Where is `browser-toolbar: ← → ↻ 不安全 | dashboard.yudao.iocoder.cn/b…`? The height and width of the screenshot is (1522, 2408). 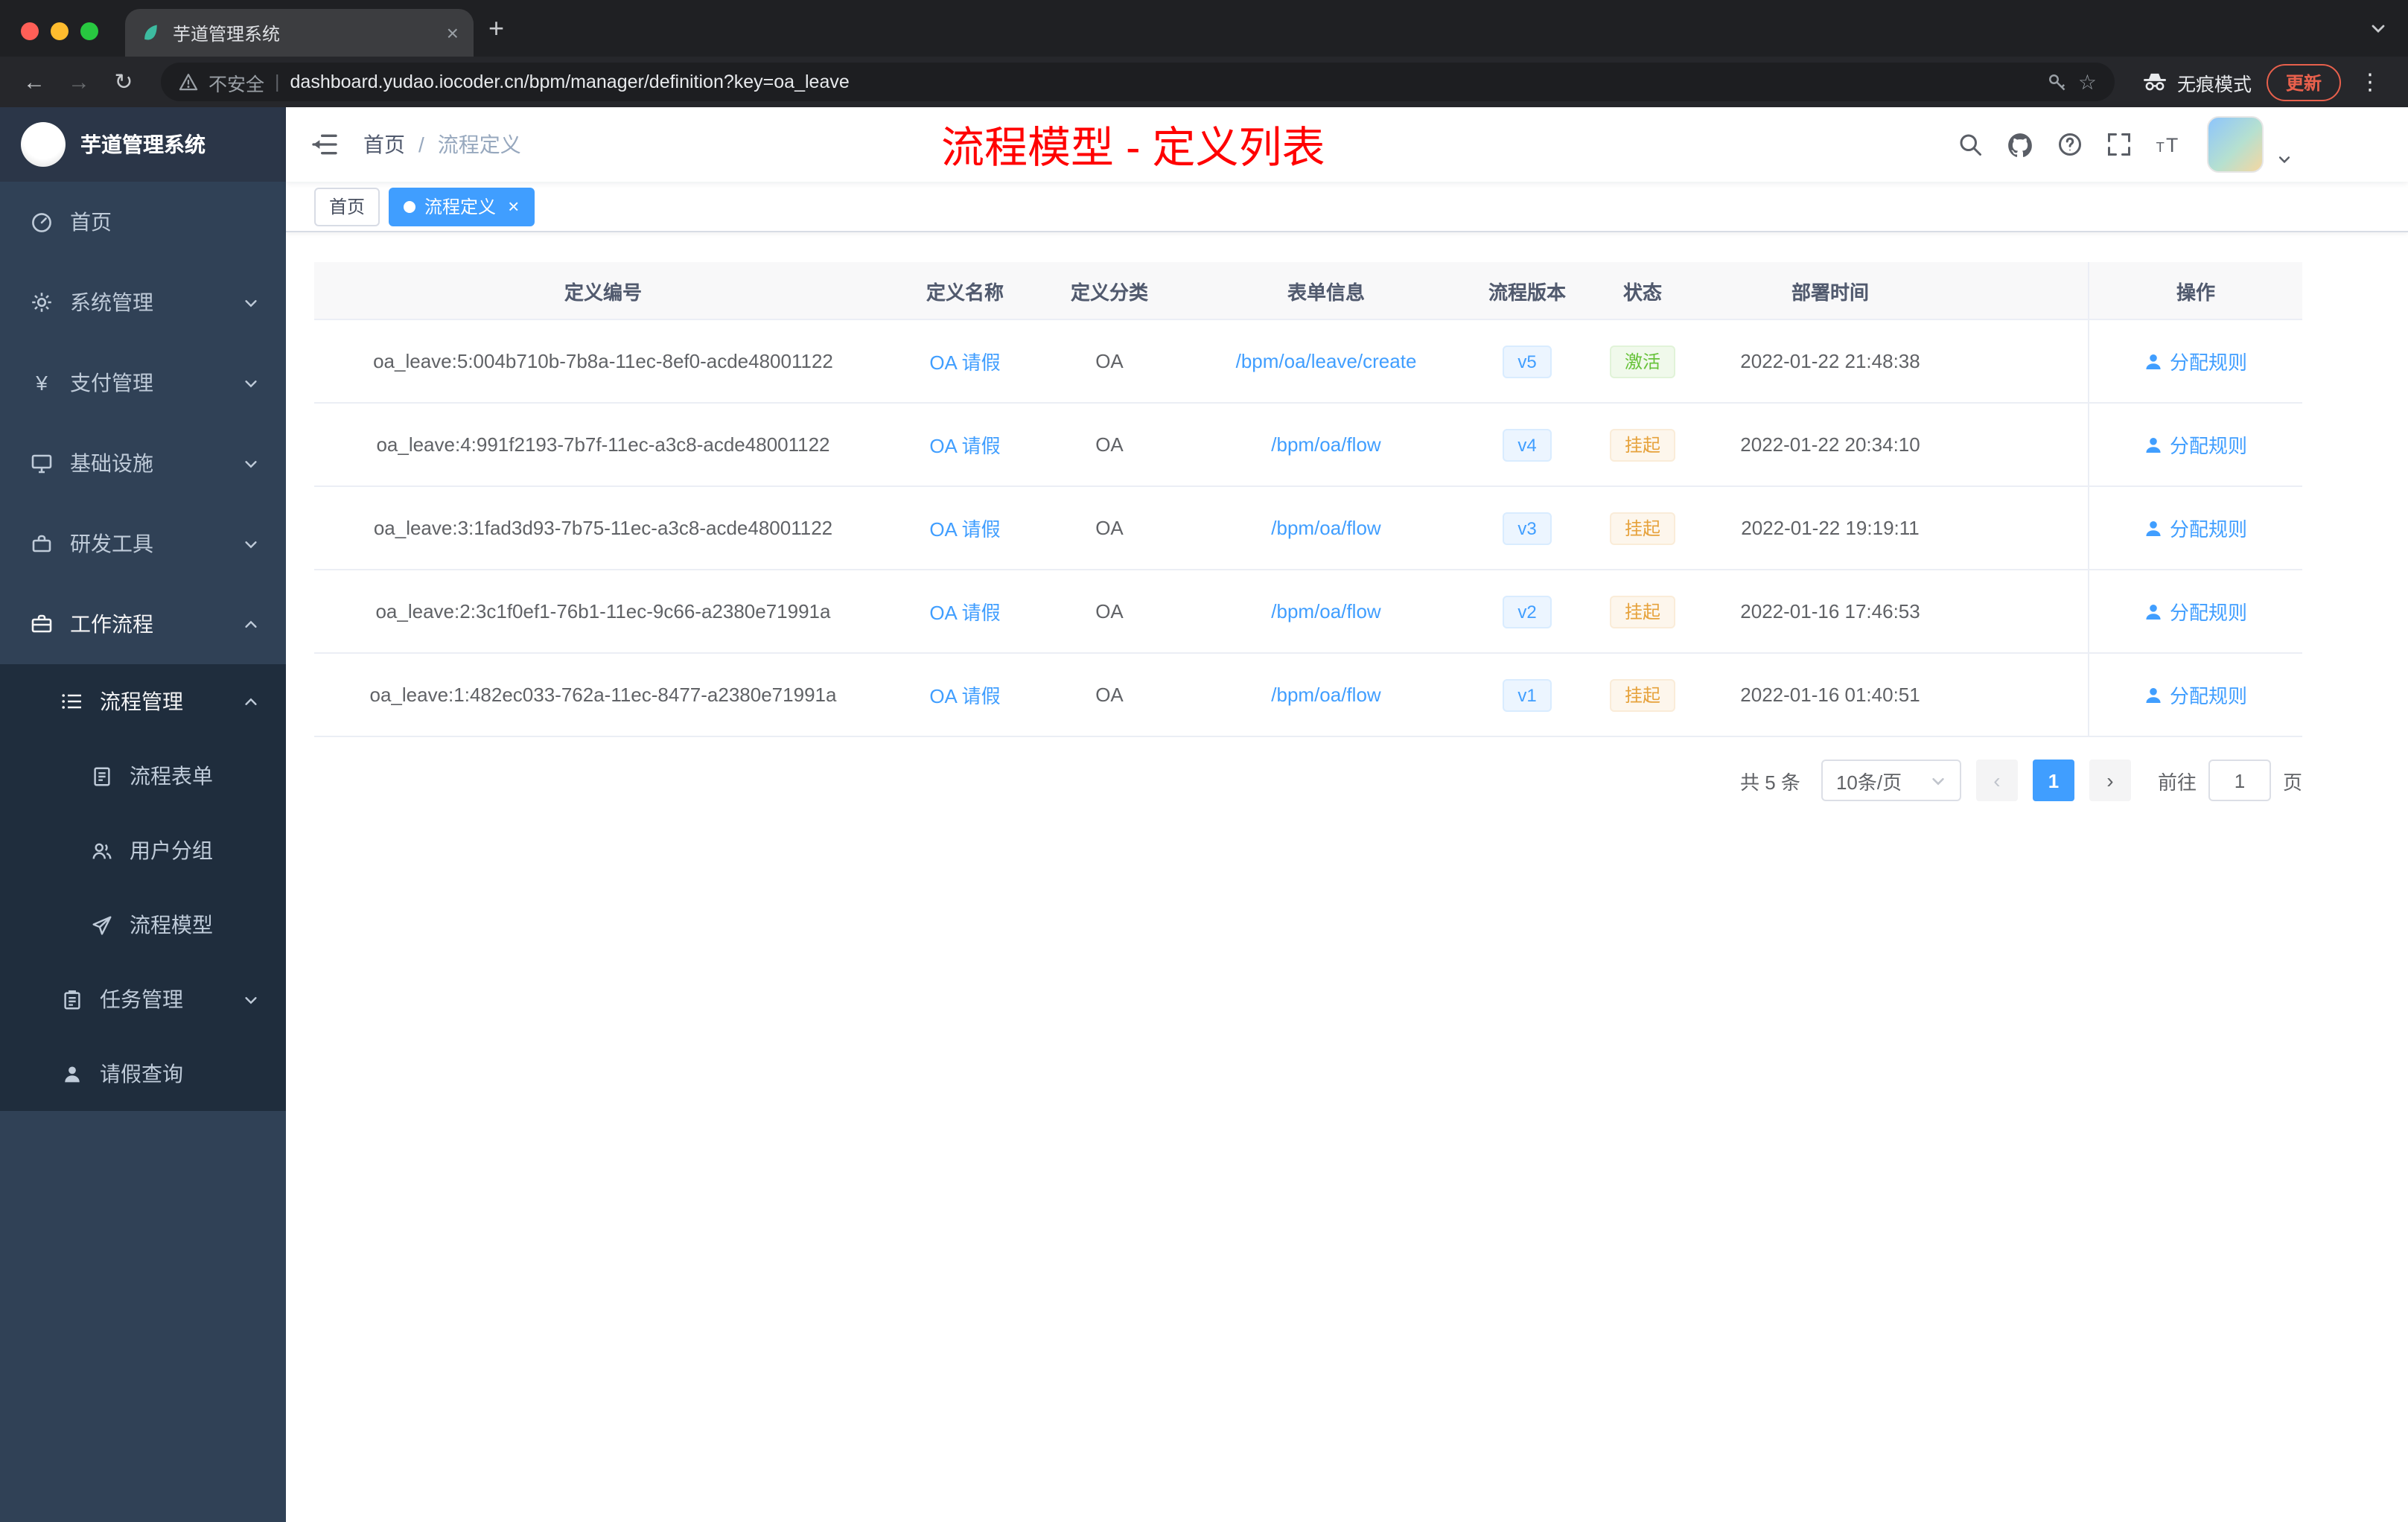 browser-toolbar: ← → ↻ 不安全 | dashboard.yudao.iocoder.cn/b… is located at coordinates (1204, 82).